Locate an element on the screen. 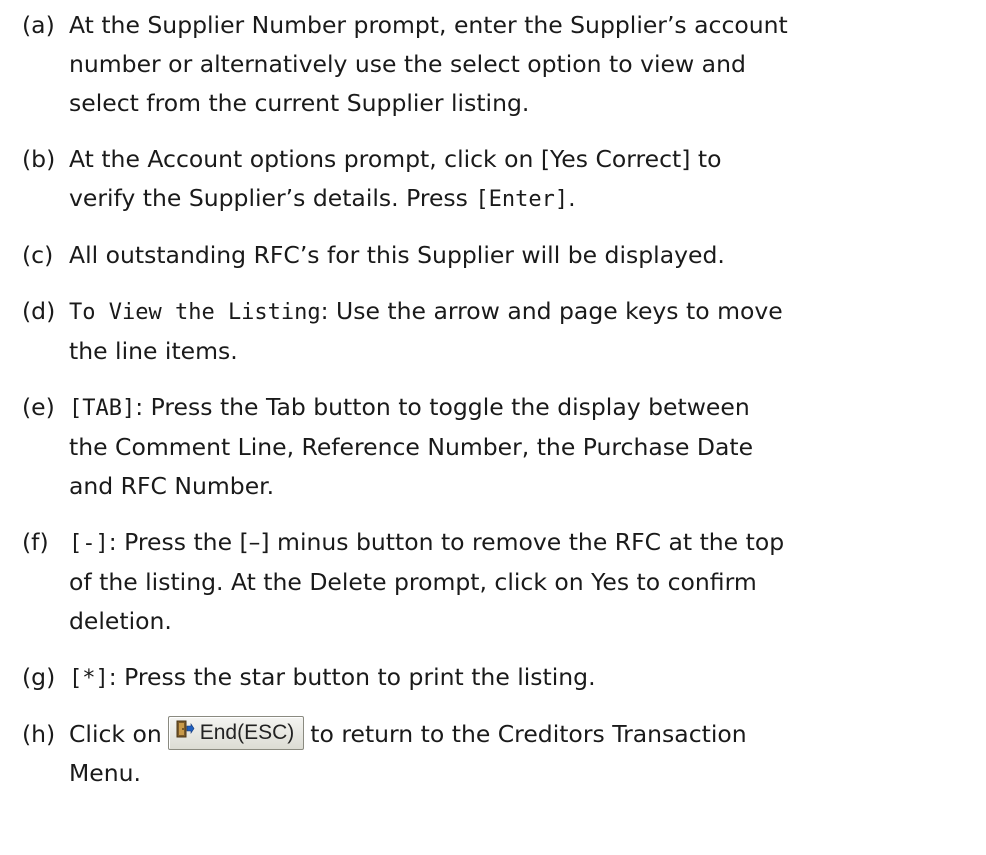  exit-door-icon is located at coordinates (187, 733).